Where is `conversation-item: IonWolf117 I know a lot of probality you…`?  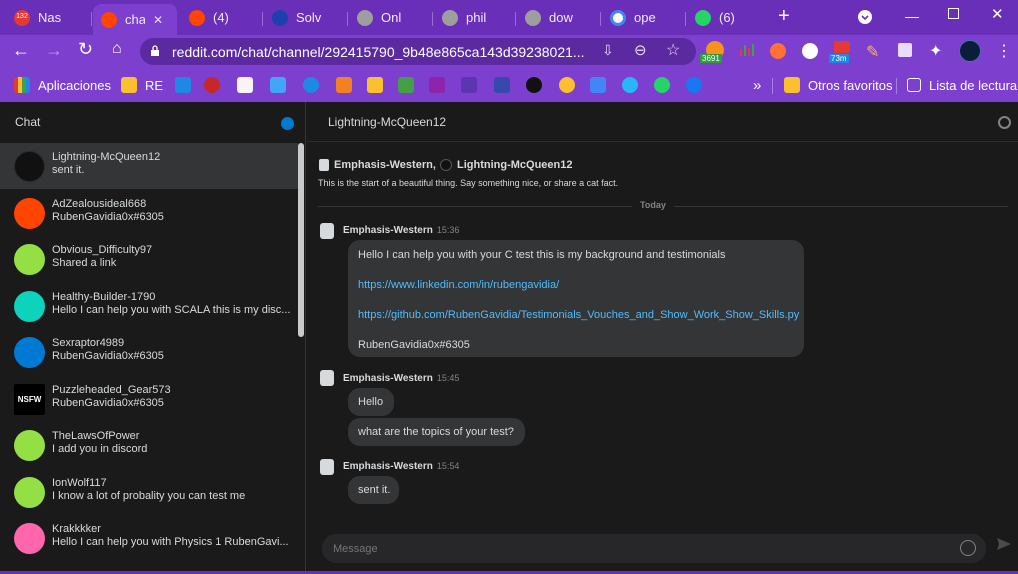
conversation-item: IonWolf117 I know a lot of probality you… is located at coordinates (149, 492).